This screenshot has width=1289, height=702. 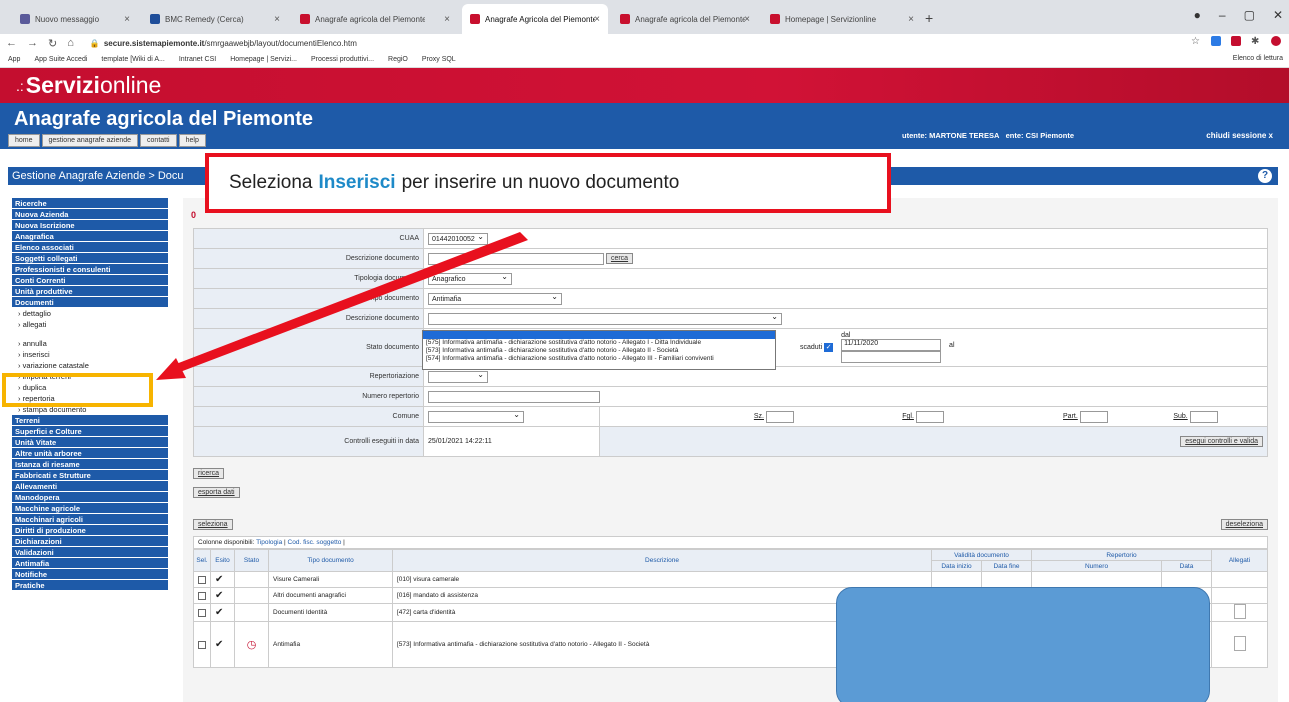 What do you see at coordinates (842, 19) in the screenshot?
I see `browser-tab: Homepage | Servizionline ×` at bounding box center [842, 19].